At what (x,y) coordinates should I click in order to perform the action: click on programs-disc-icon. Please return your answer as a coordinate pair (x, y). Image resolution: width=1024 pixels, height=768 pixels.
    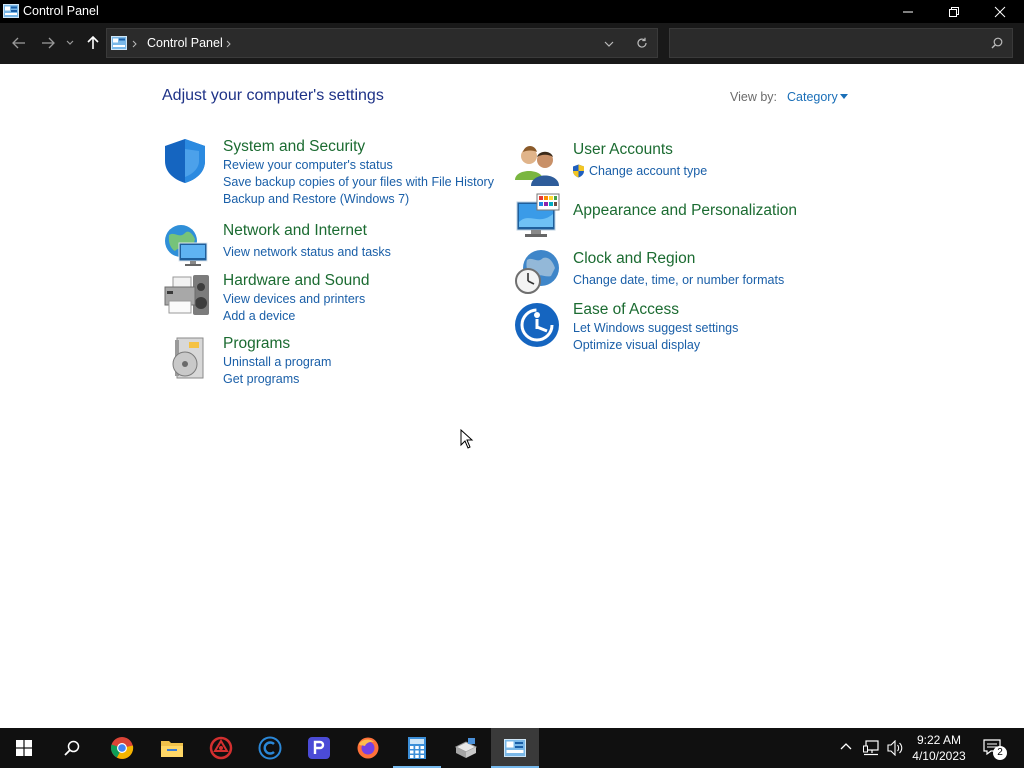
    Looking at the image, I should click on (187, 358).